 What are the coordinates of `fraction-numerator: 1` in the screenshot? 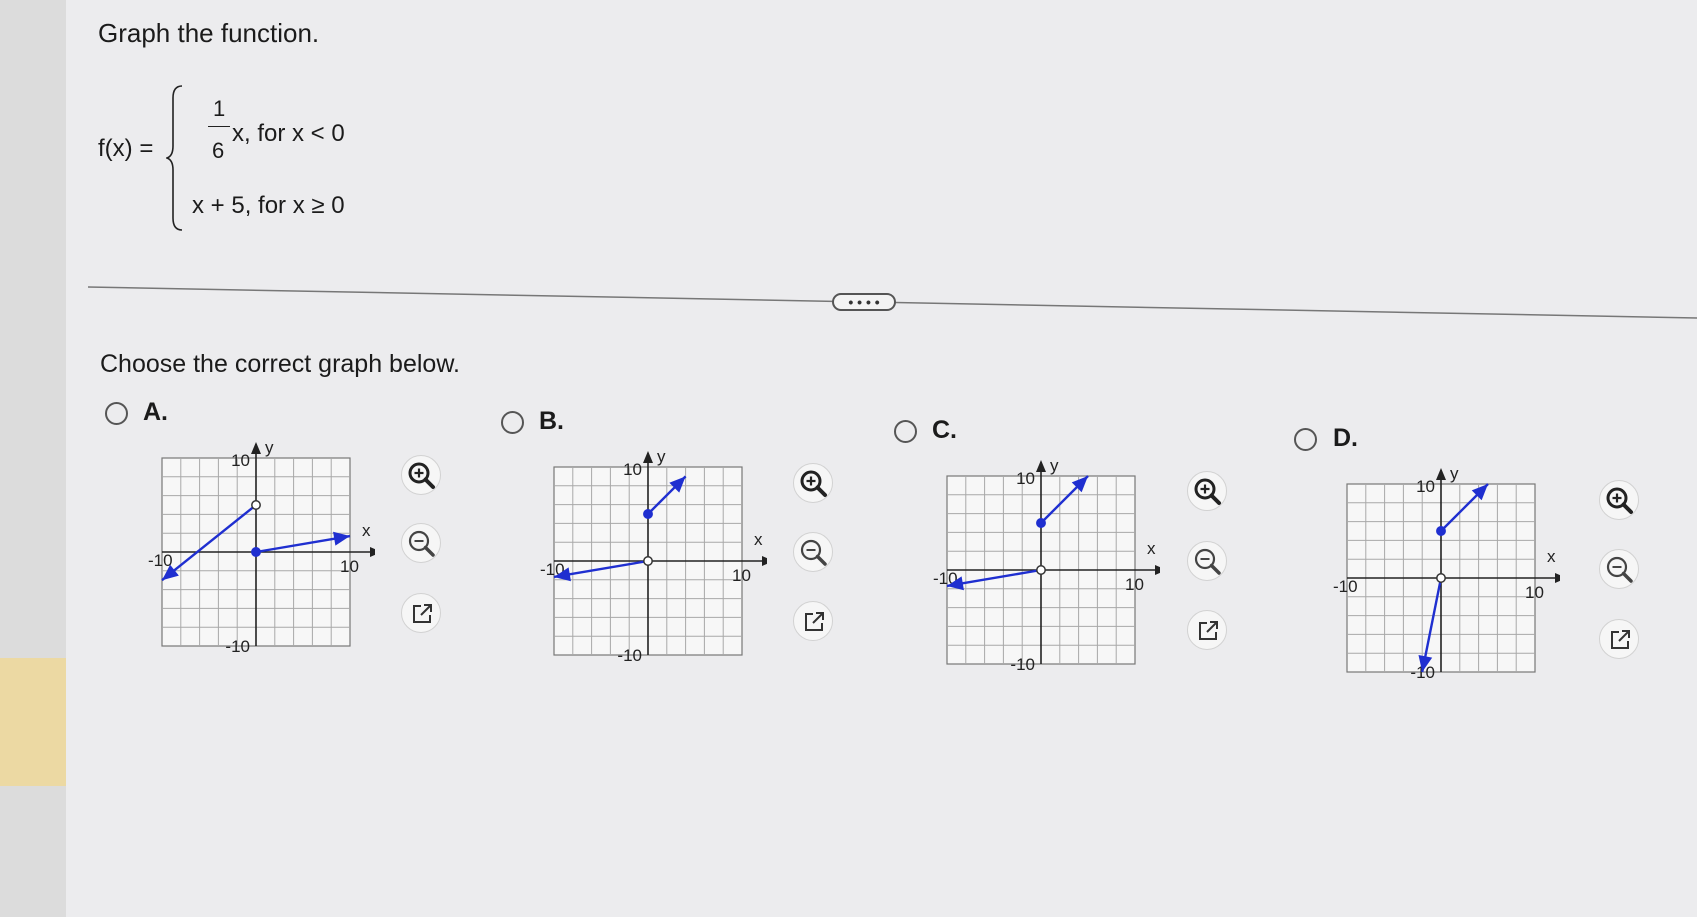 It's located at (219, 108).